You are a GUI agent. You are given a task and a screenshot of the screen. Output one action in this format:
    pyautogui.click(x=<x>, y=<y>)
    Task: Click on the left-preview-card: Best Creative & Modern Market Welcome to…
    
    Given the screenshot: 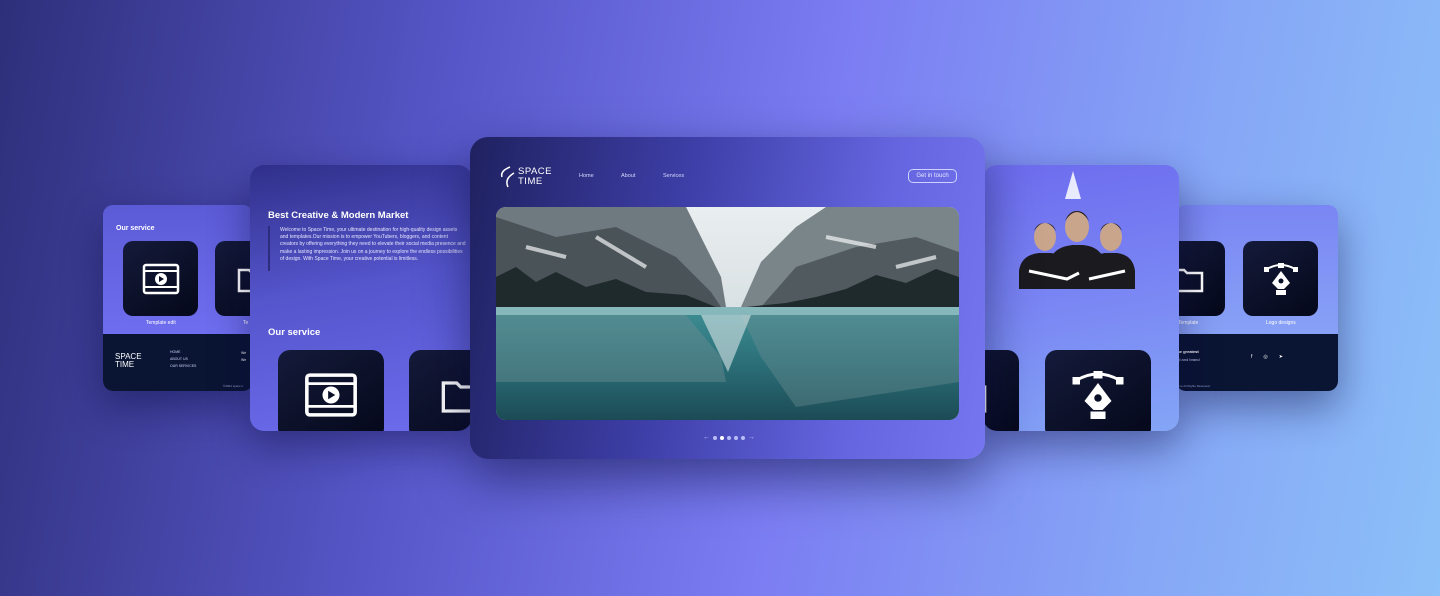 What is the action you would take?
    pyautogui.click(x=361, y=298)
    